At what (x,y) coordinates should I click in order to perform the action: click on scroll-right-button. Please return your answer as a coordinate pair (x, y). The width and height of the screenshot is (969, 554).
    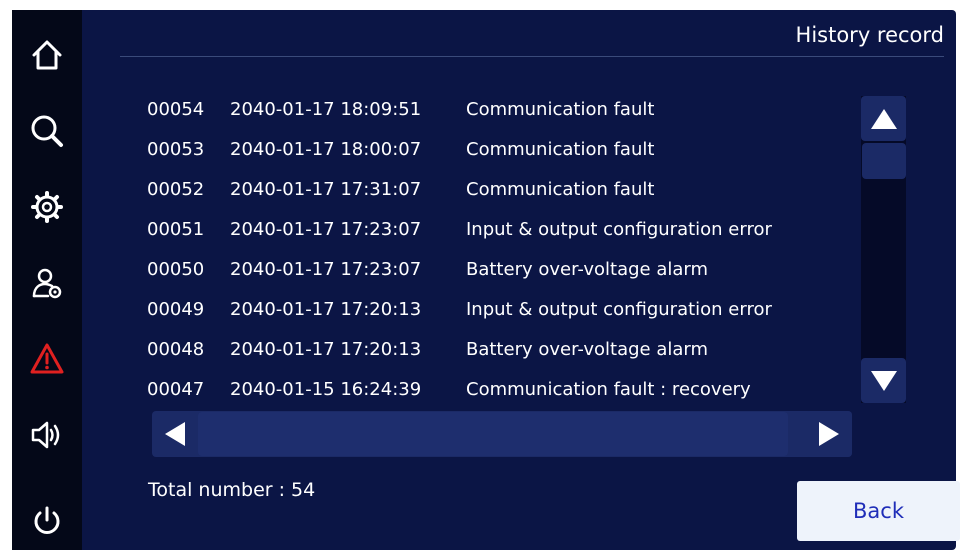
    Looking at the image, I should click on (829, 434).